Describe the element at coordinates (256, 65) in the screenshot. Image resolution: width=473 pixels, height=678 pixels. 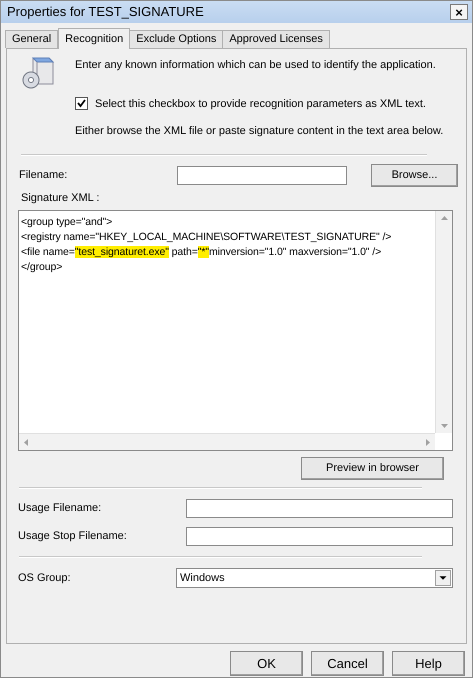
I see `intro-text: Enter any known information which can be used to identify the application.` at that location.